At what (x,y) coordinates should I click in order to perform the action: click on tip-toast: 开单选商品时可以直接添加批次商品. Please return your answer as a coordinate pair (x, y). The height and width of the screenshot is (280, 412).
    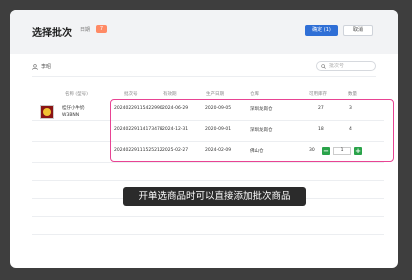
    Looking at the image, I should click on (214, 196).